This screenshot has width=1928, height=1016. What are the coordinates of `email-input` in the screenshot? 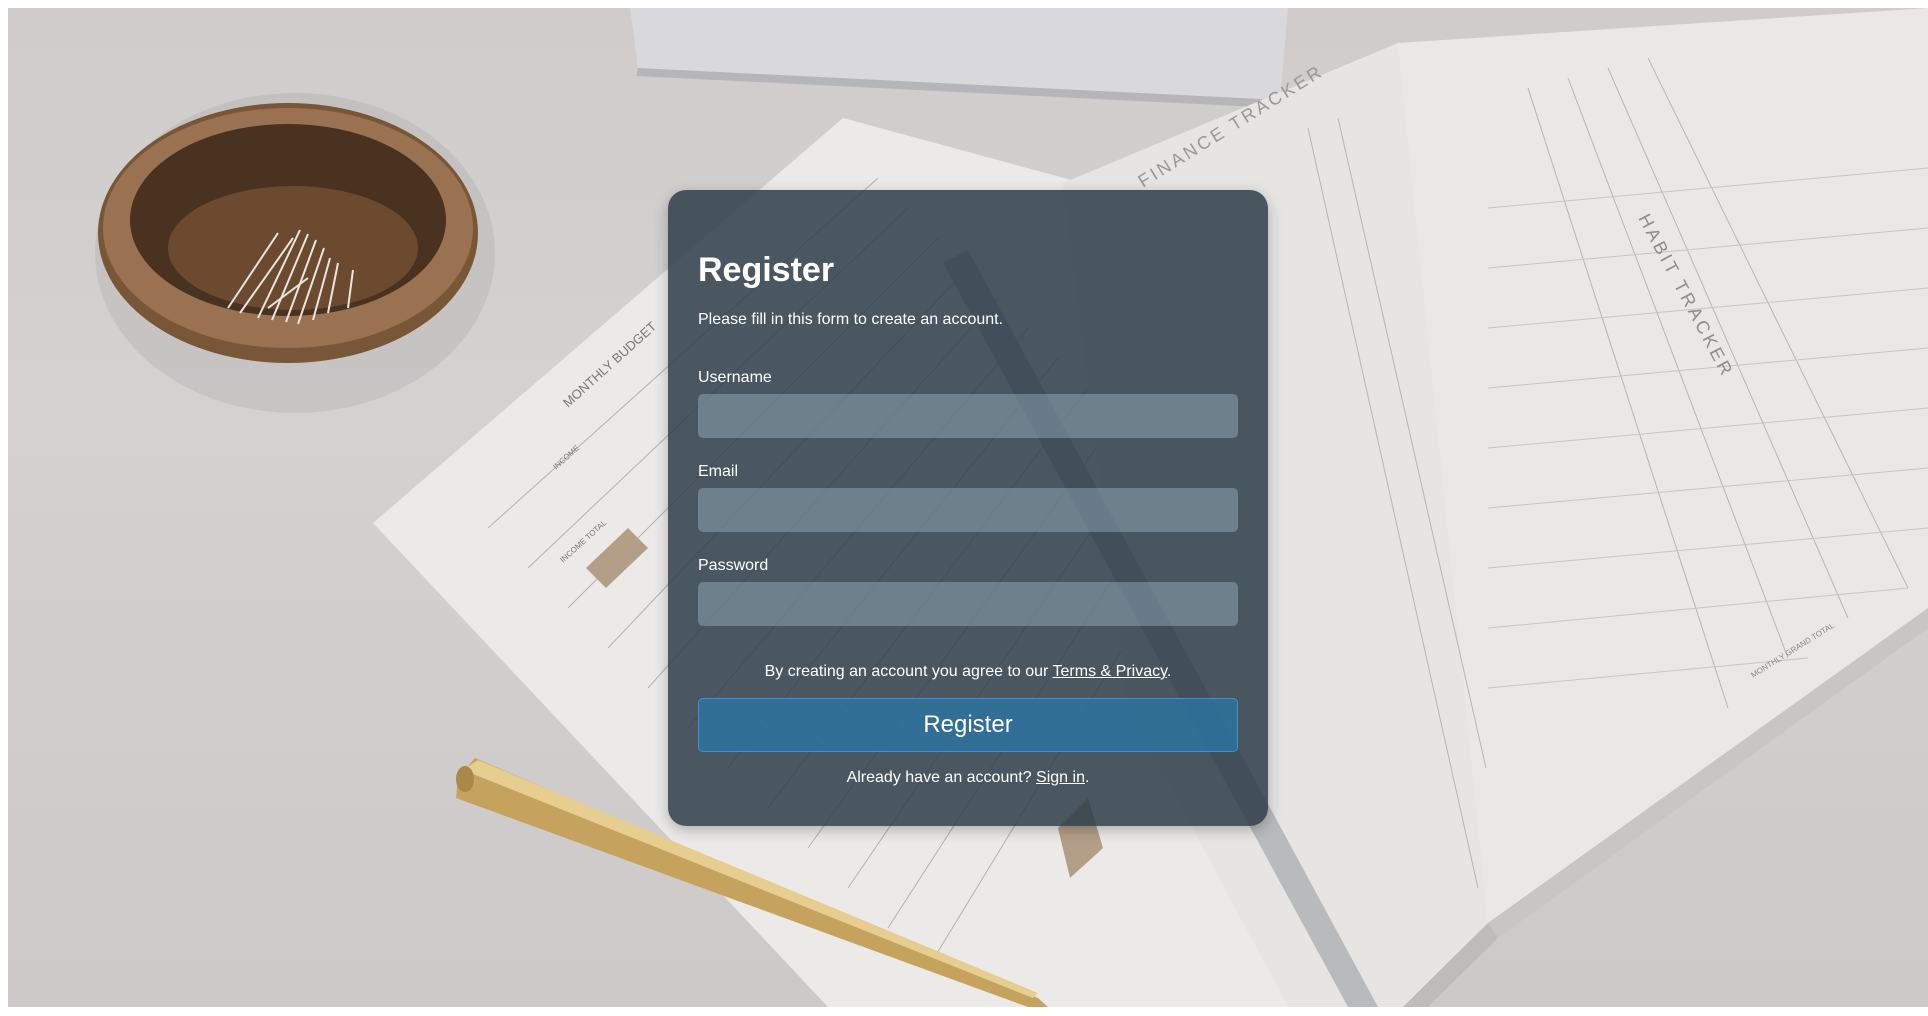 It's located at (968, 510).